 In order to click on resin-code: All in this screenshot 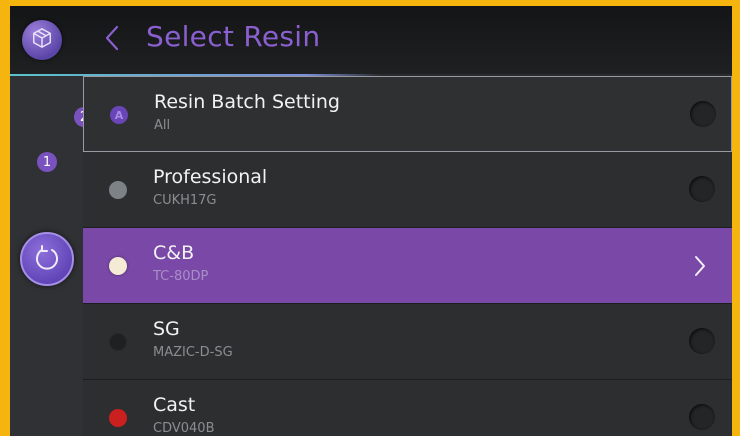, I will do `click(162, 125)`.